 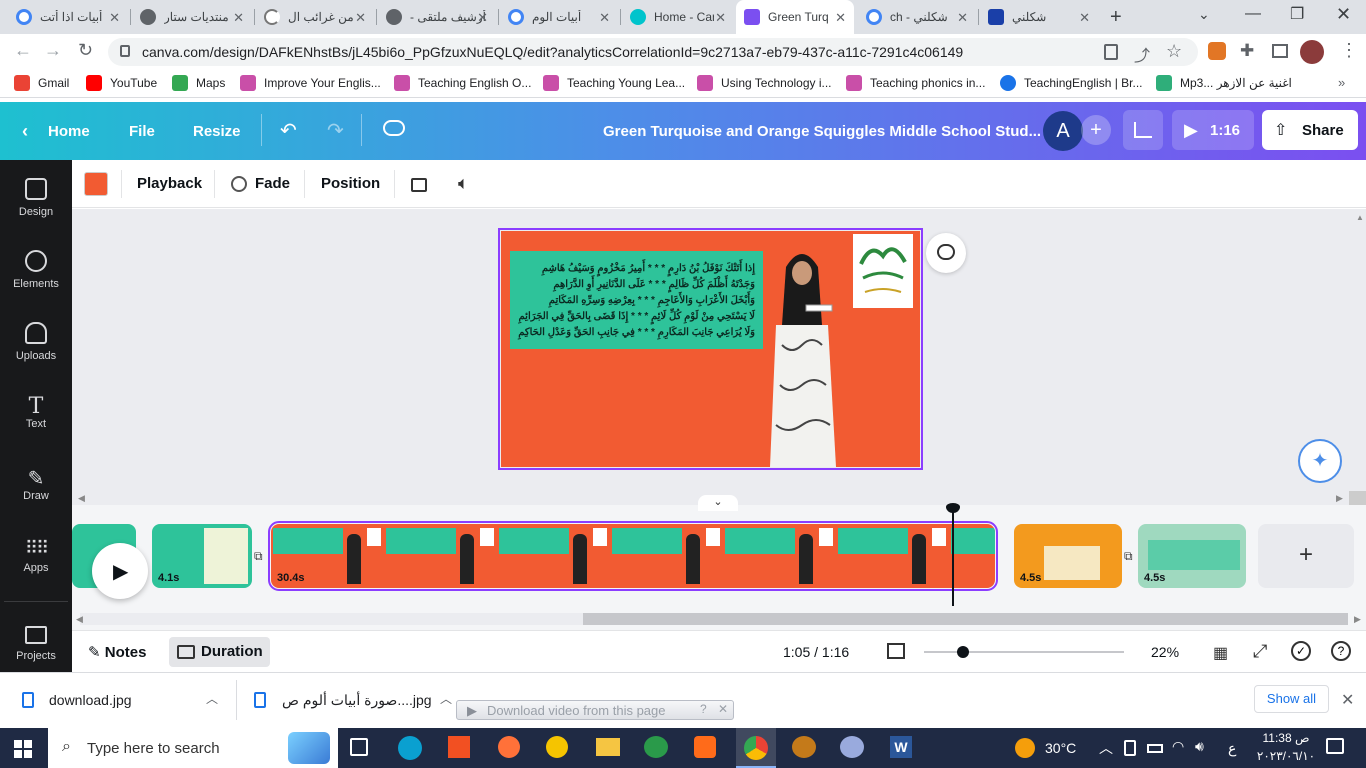 I want to click on lock-element-icon, so click(x=419, y=185).